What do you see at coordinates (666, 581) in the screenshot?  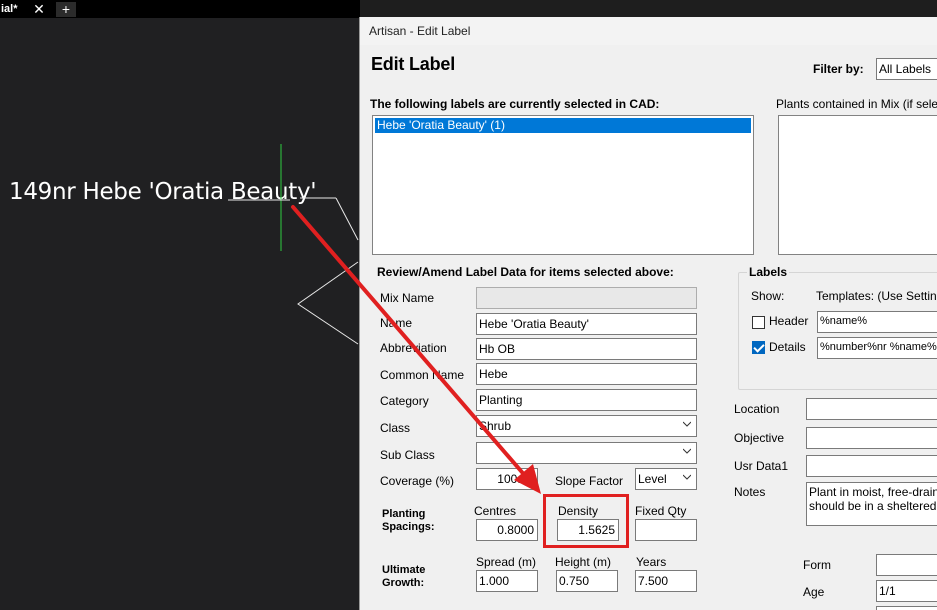 I see `years-field: 7.500` at bounding box center [666, 581].